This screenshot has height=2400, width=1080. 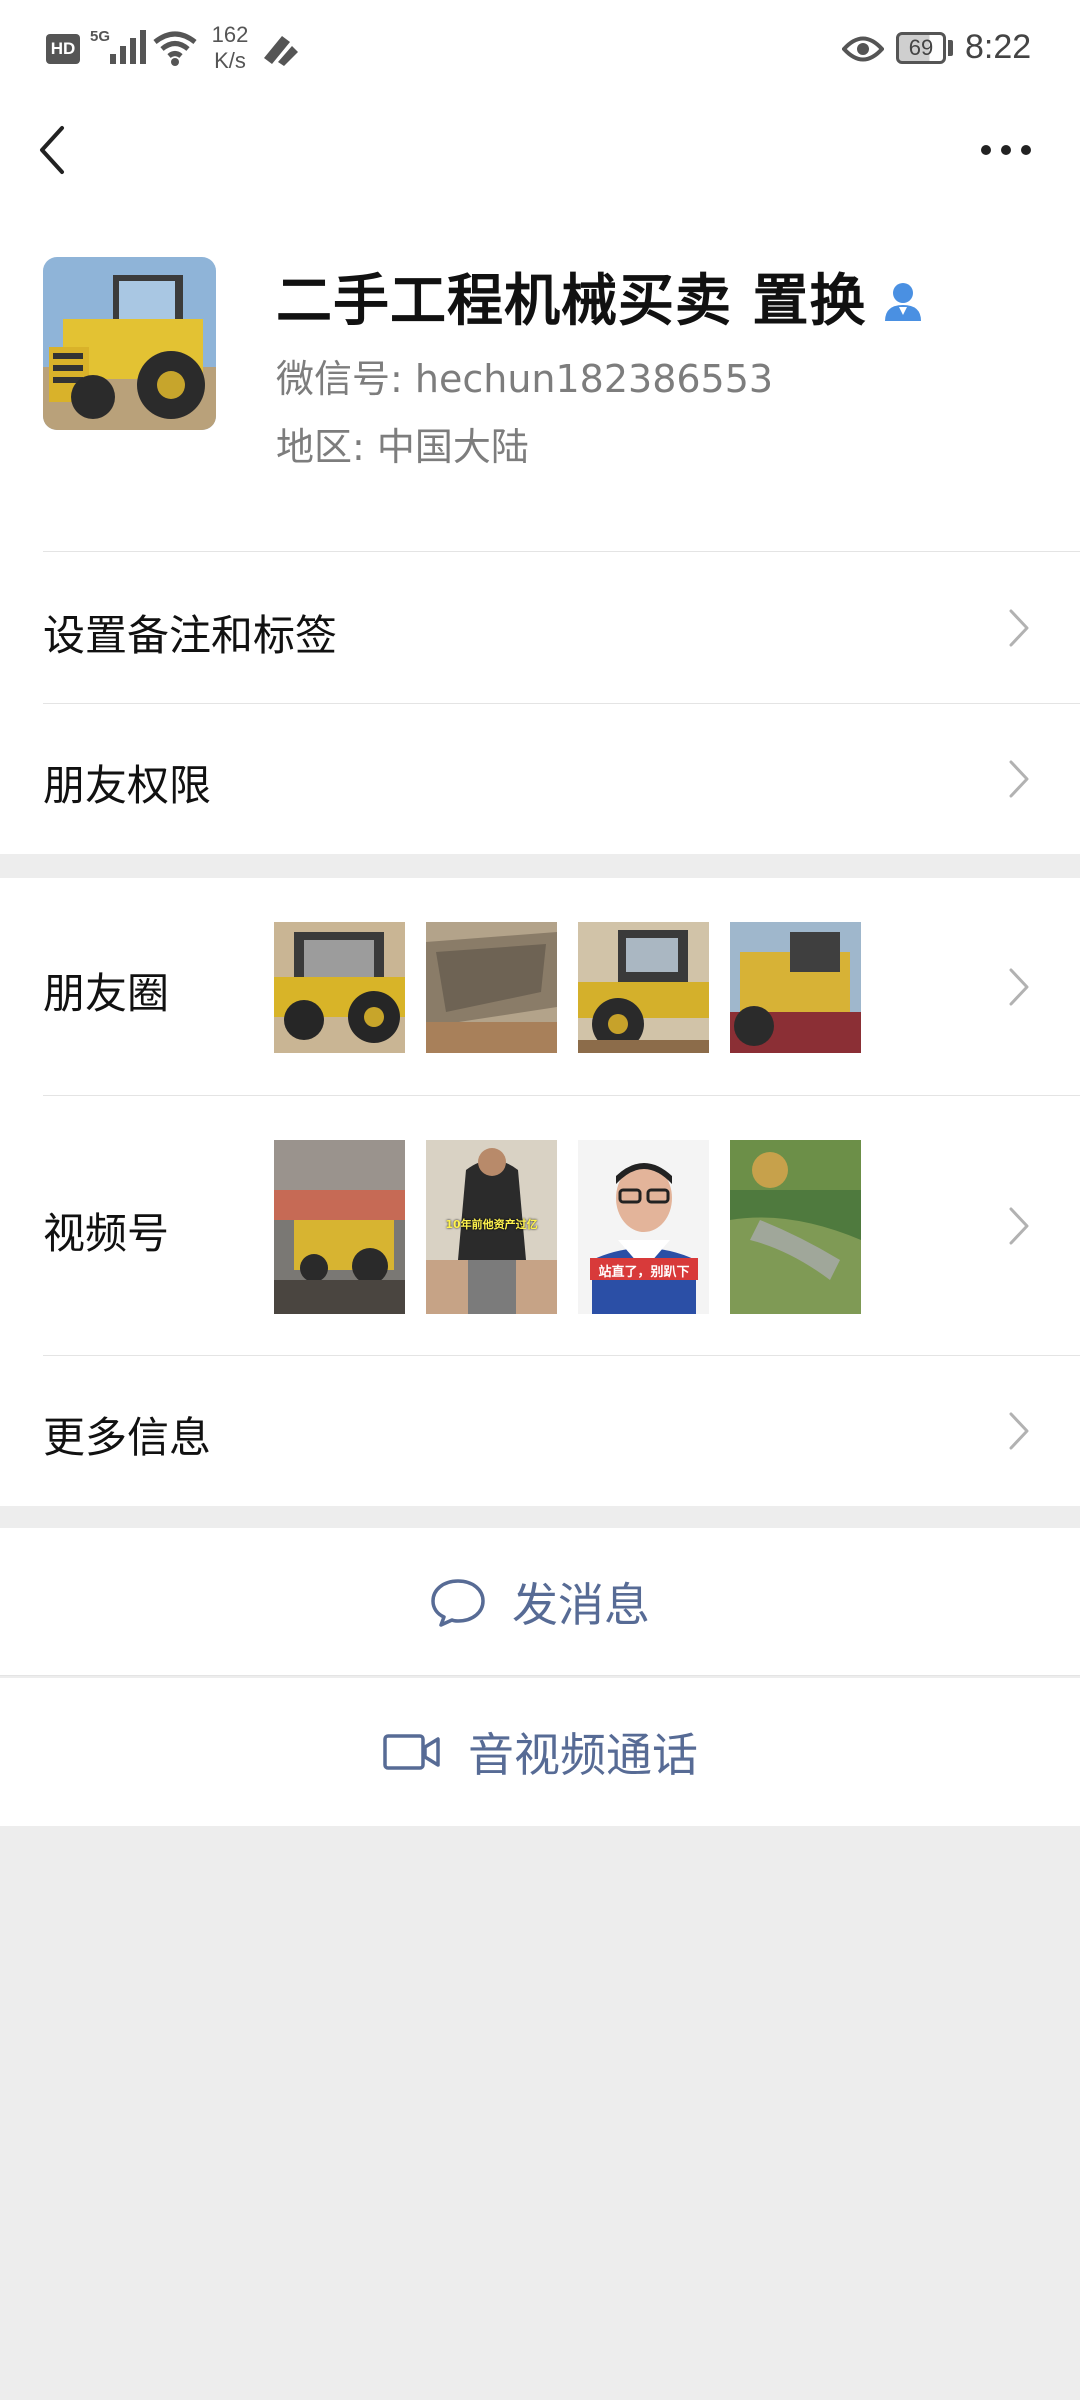 What do you see at coordinates (567, 1227) in the screenshot?
I see `channels-thumbnails: 10年前他资产过亿 站直了，别趴下` at bounding box center [567, 1227].